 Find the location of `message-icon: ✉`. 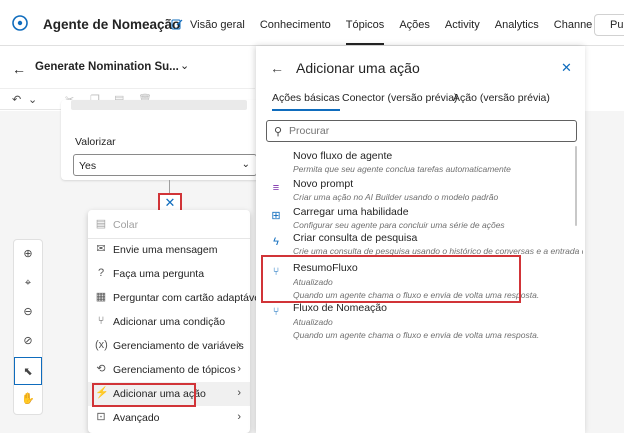

message-icon: ✉ is located at coordinates (101, 249).